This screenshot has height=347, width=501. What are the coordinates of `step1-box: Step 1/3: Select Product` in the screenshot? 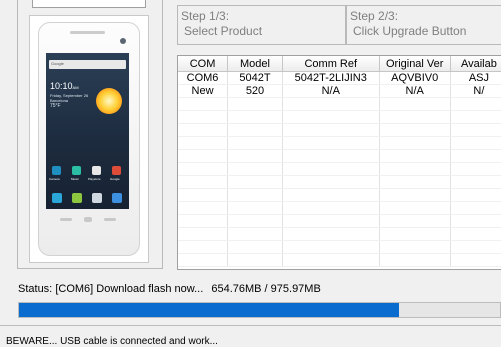 It's located at (261, 25).